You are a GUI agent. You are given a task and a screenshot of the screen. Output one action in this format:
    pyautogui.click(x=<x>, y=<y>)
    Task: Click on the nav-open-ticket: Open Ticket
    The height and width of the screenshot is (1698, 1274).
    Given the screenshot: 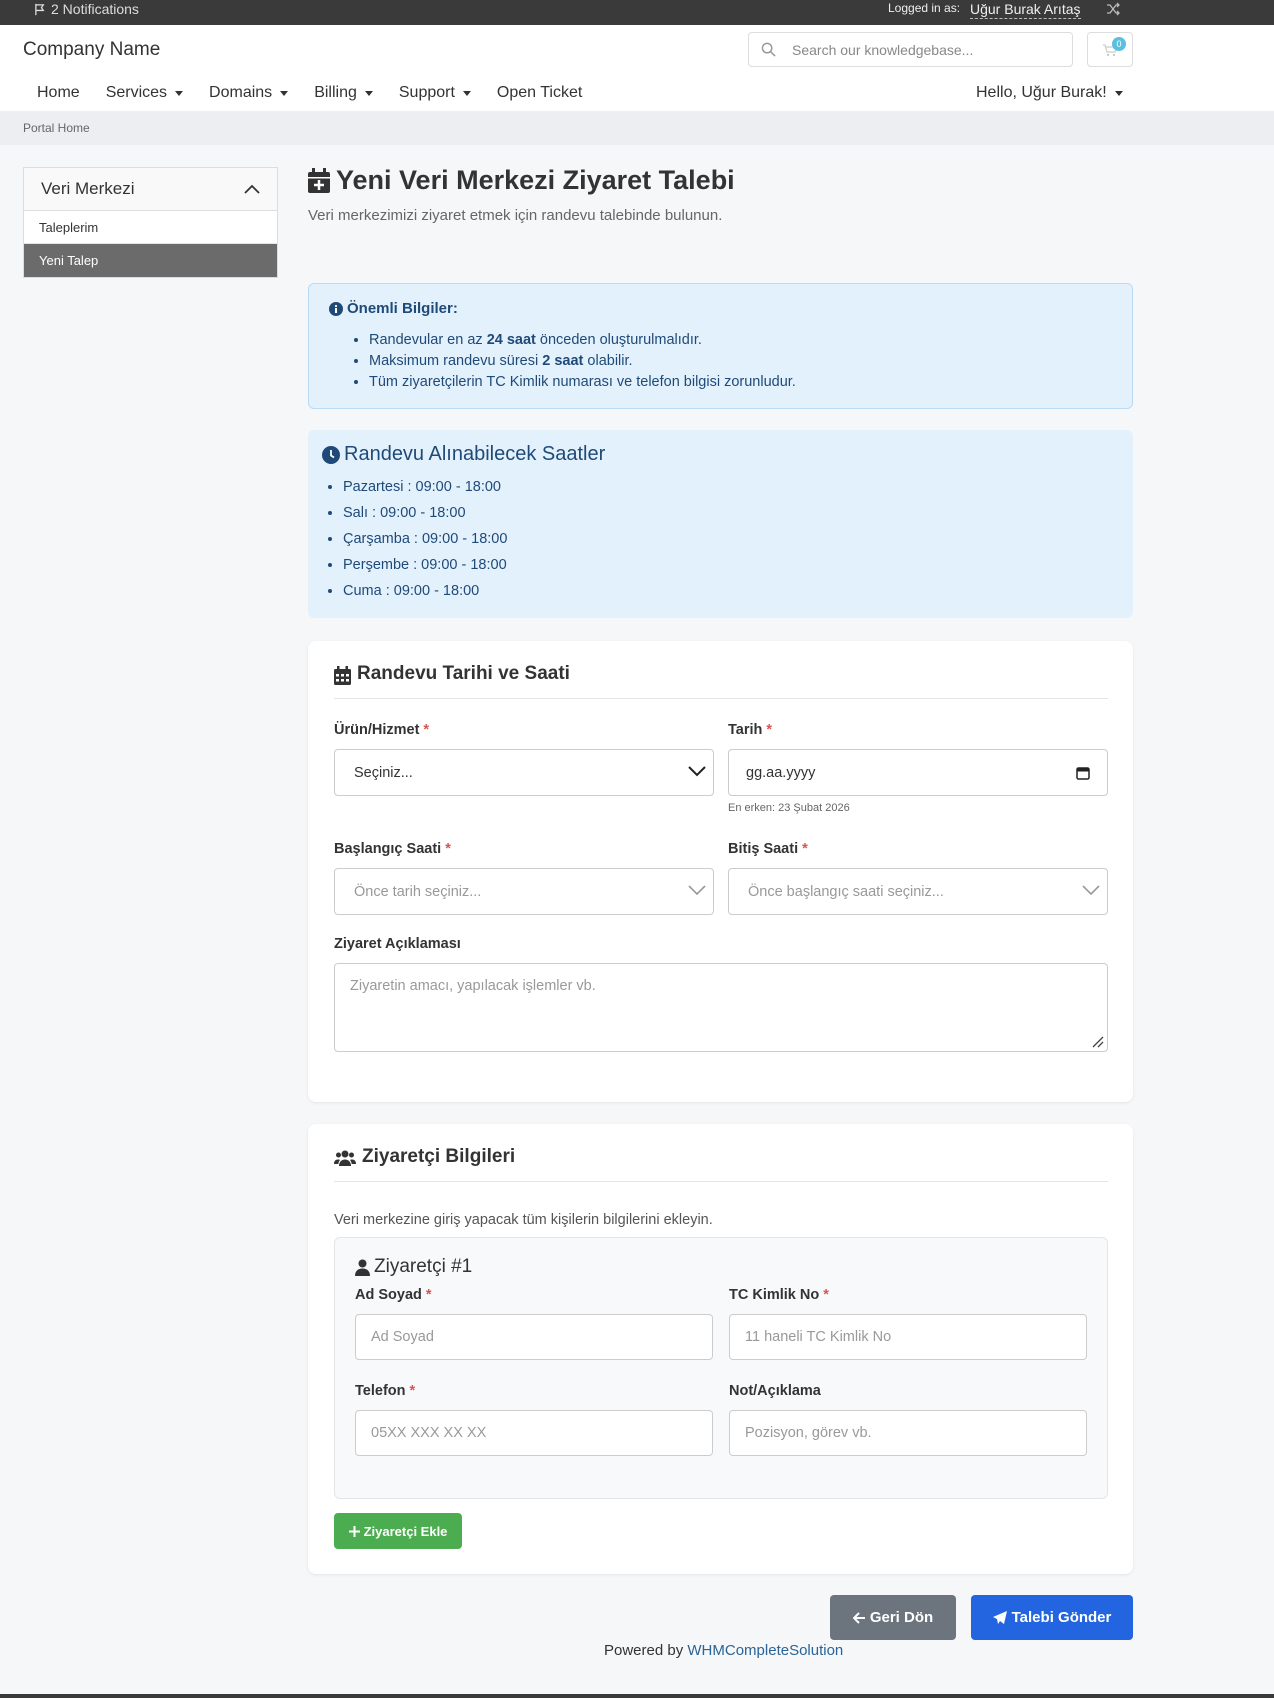 What is the action you would take?
    pyautogui.click(x=539, y=93)
    